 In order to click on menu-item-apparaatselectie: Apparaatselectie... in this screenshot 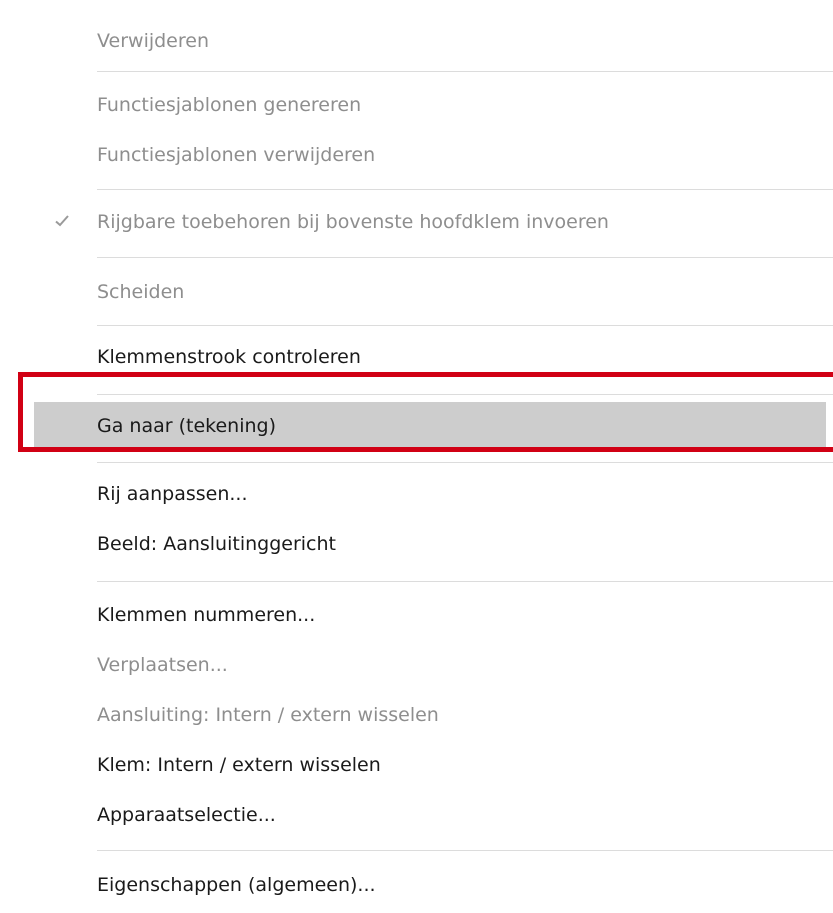, I will do `click(465, 815)`.